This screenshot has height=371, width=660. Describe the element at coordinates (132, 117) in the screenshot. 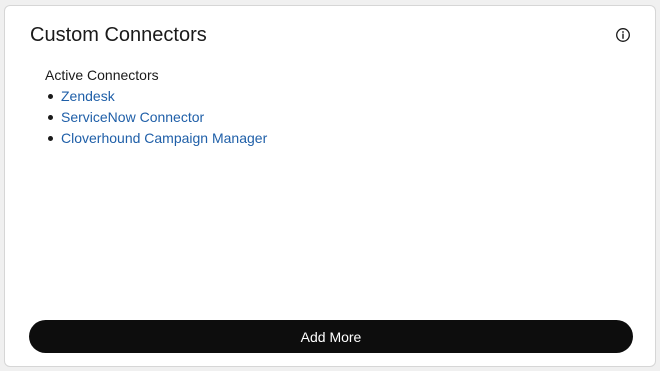

I see `connector-link-servicenow: ServiceNow Connector` at that location.